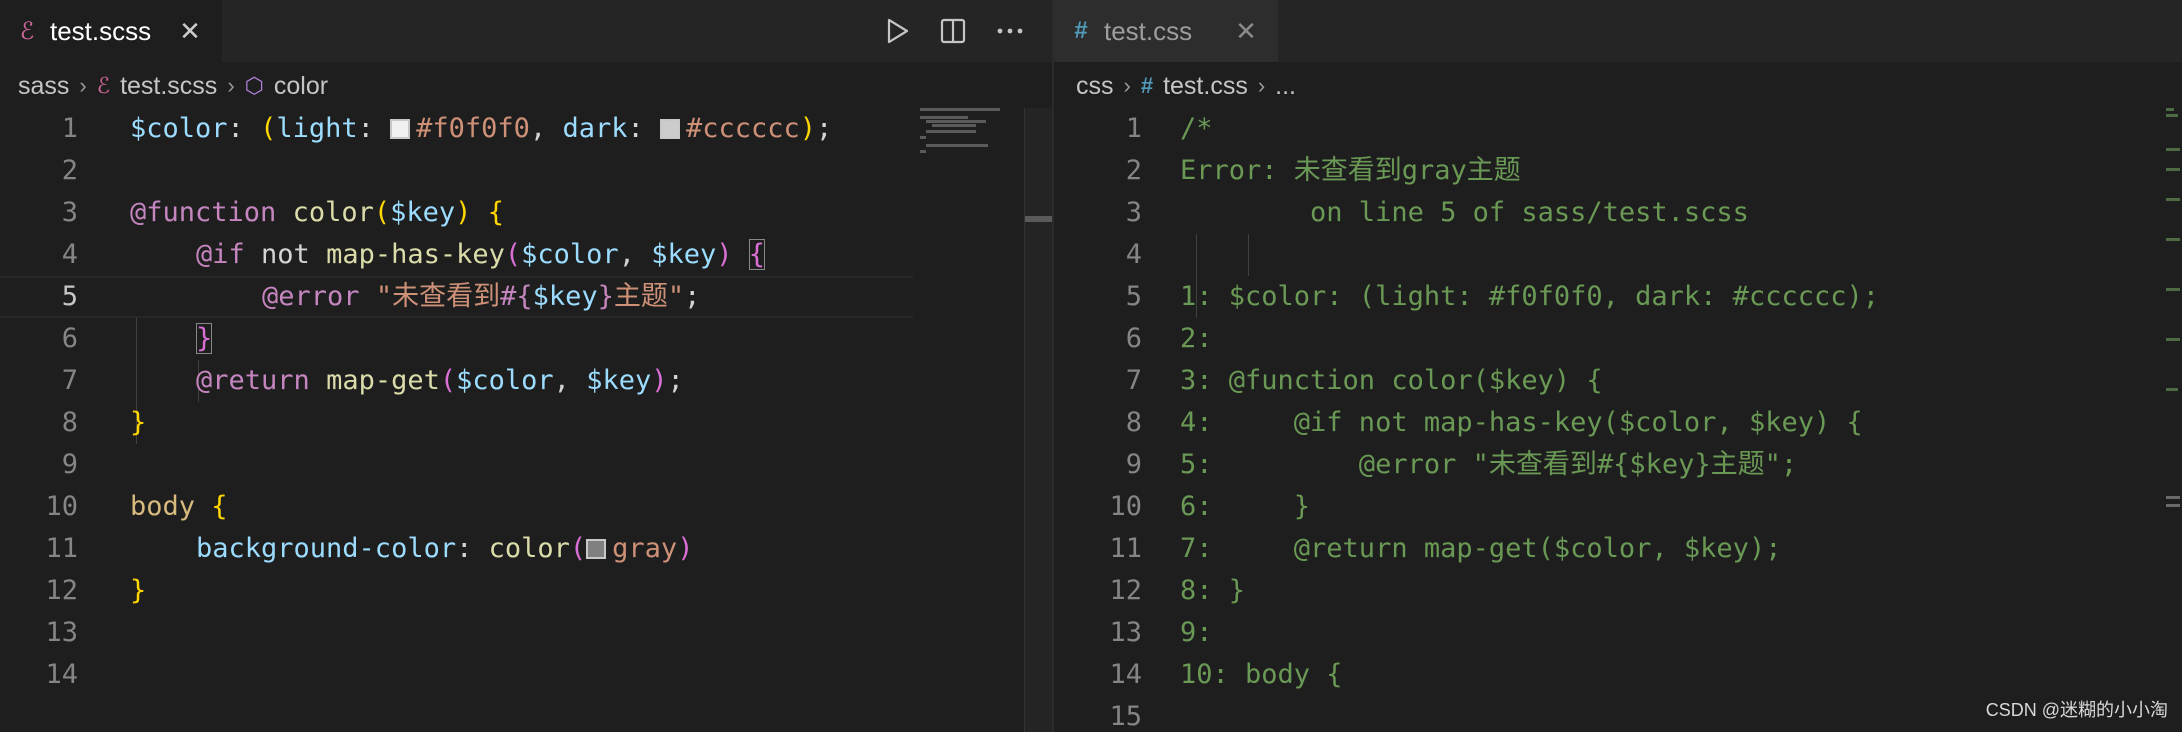 The width and height of the screenshot is (2182, 732). I want to click on line-content: 3: @function color($key) {, so click(1391, 380).